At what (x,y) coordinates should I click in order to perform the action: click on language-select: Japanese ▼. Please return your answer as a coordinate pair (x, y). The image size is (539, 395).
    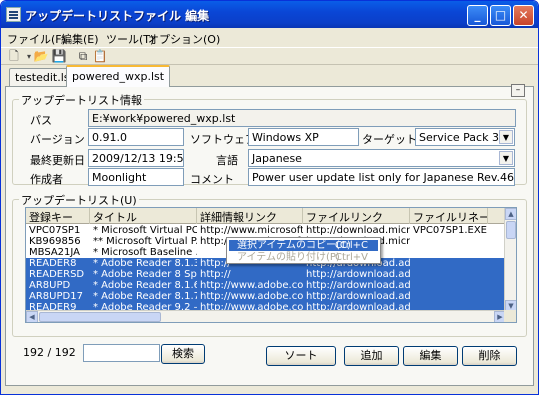
    Looking at the image, I should click on (381, 158).